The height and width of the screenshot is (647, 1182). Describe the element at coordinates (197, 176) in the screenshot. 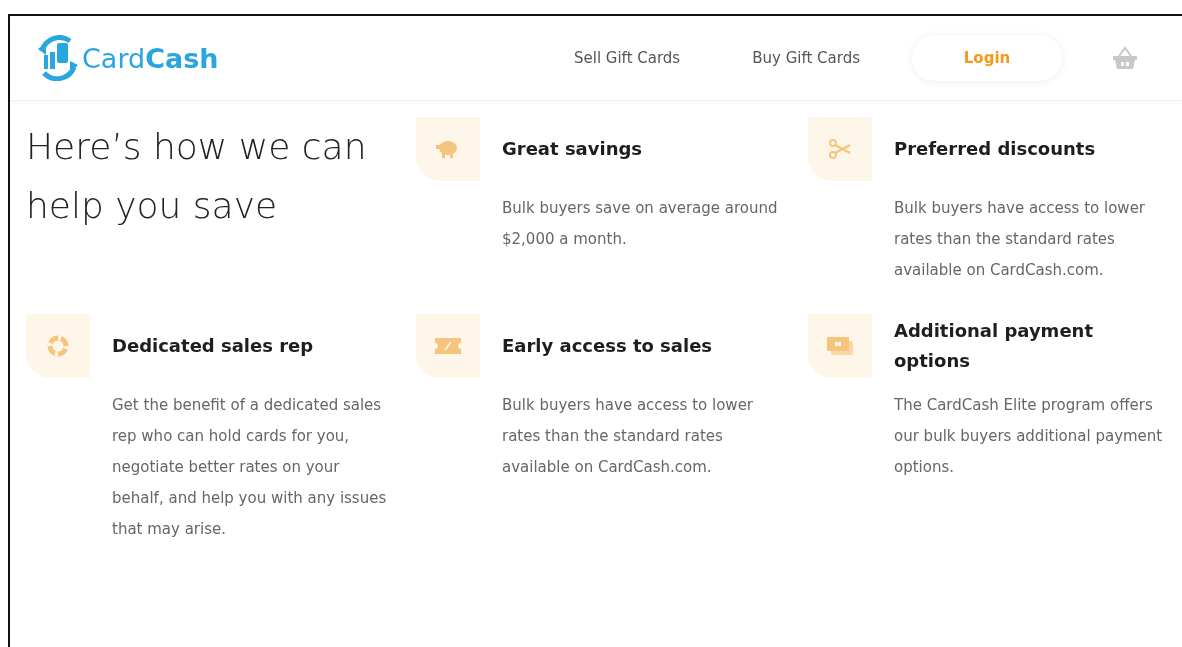

I see `section-heading: Here’s how we can help you save` at that location.